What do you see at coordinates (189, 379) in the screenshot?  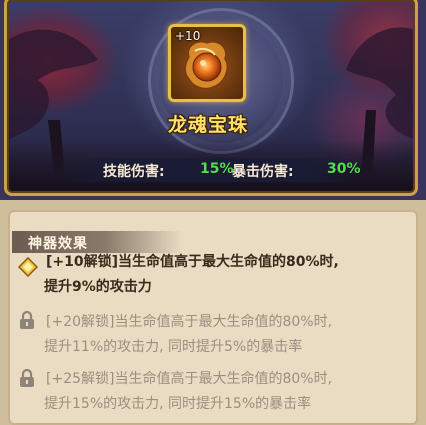 I see `effect-3-line-1: [+25解锁]当生命值高于最大生命值的80%时,` at bounding box center [189, 379].